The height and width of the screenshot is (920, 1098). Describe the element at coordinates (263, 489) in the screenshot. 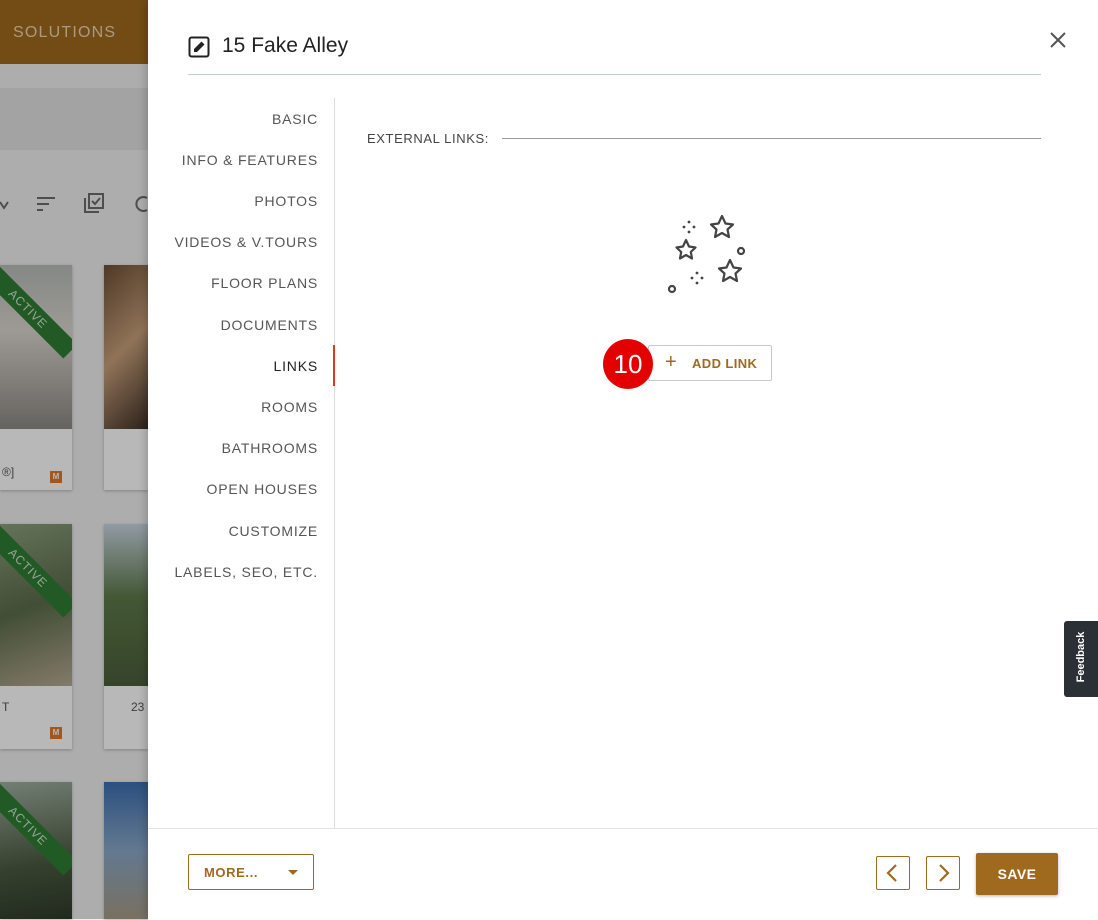

I see `nav-item-open-houses: OPEN HOUSES` at that location.